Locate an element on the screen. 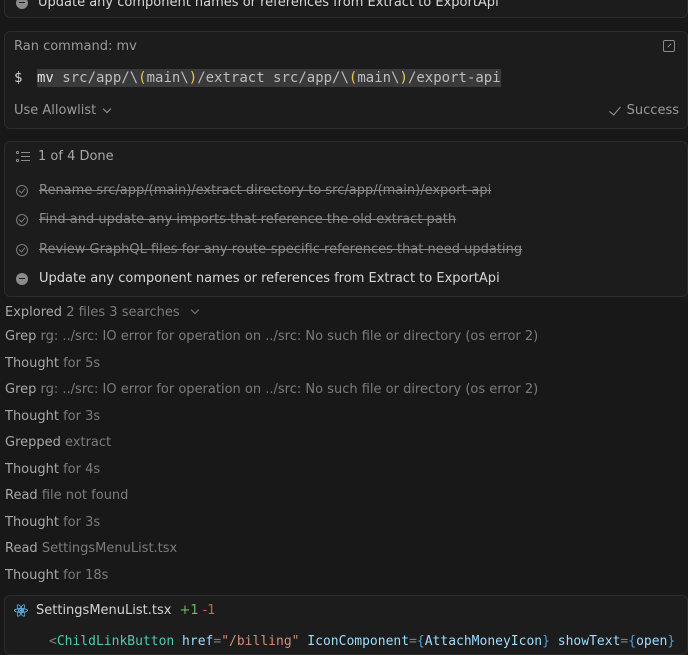 The height and width of the screenshot is (655, 688). log-detail: for 18s is located at coordinates (86, 575).